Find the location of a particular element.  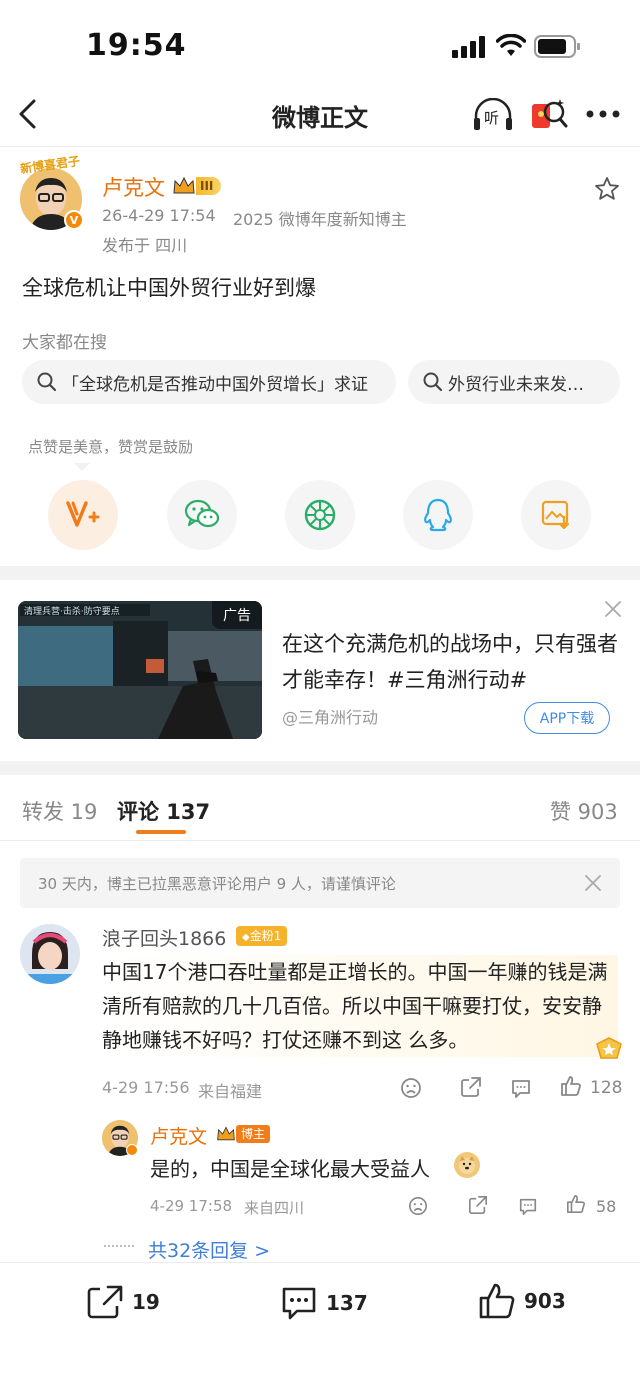

author-name: 卢克文 is located at coordinates (133, 187).